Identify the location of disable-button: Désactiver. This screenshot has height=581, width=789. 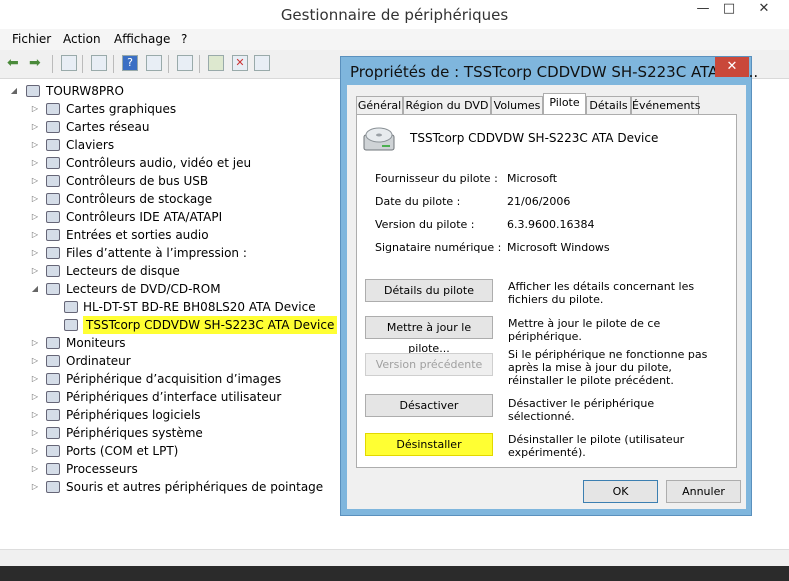
(429, 405).